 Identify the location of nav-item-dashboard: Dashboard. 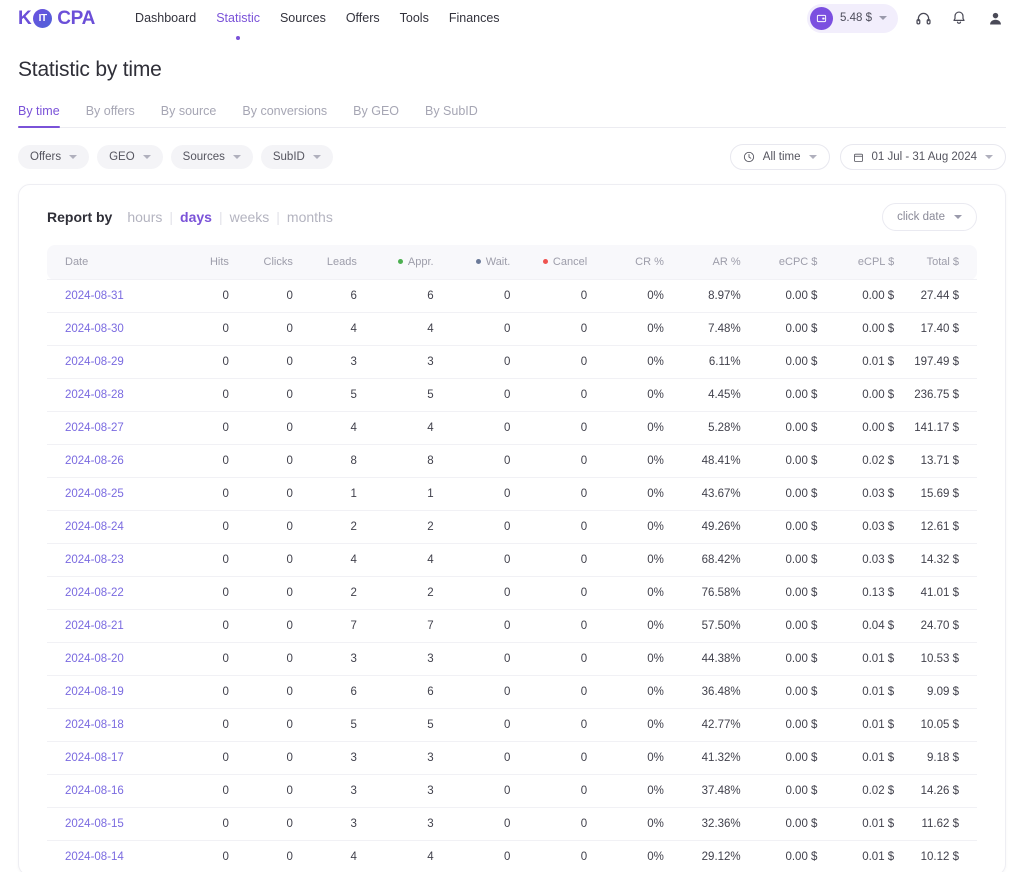
(165, 18).